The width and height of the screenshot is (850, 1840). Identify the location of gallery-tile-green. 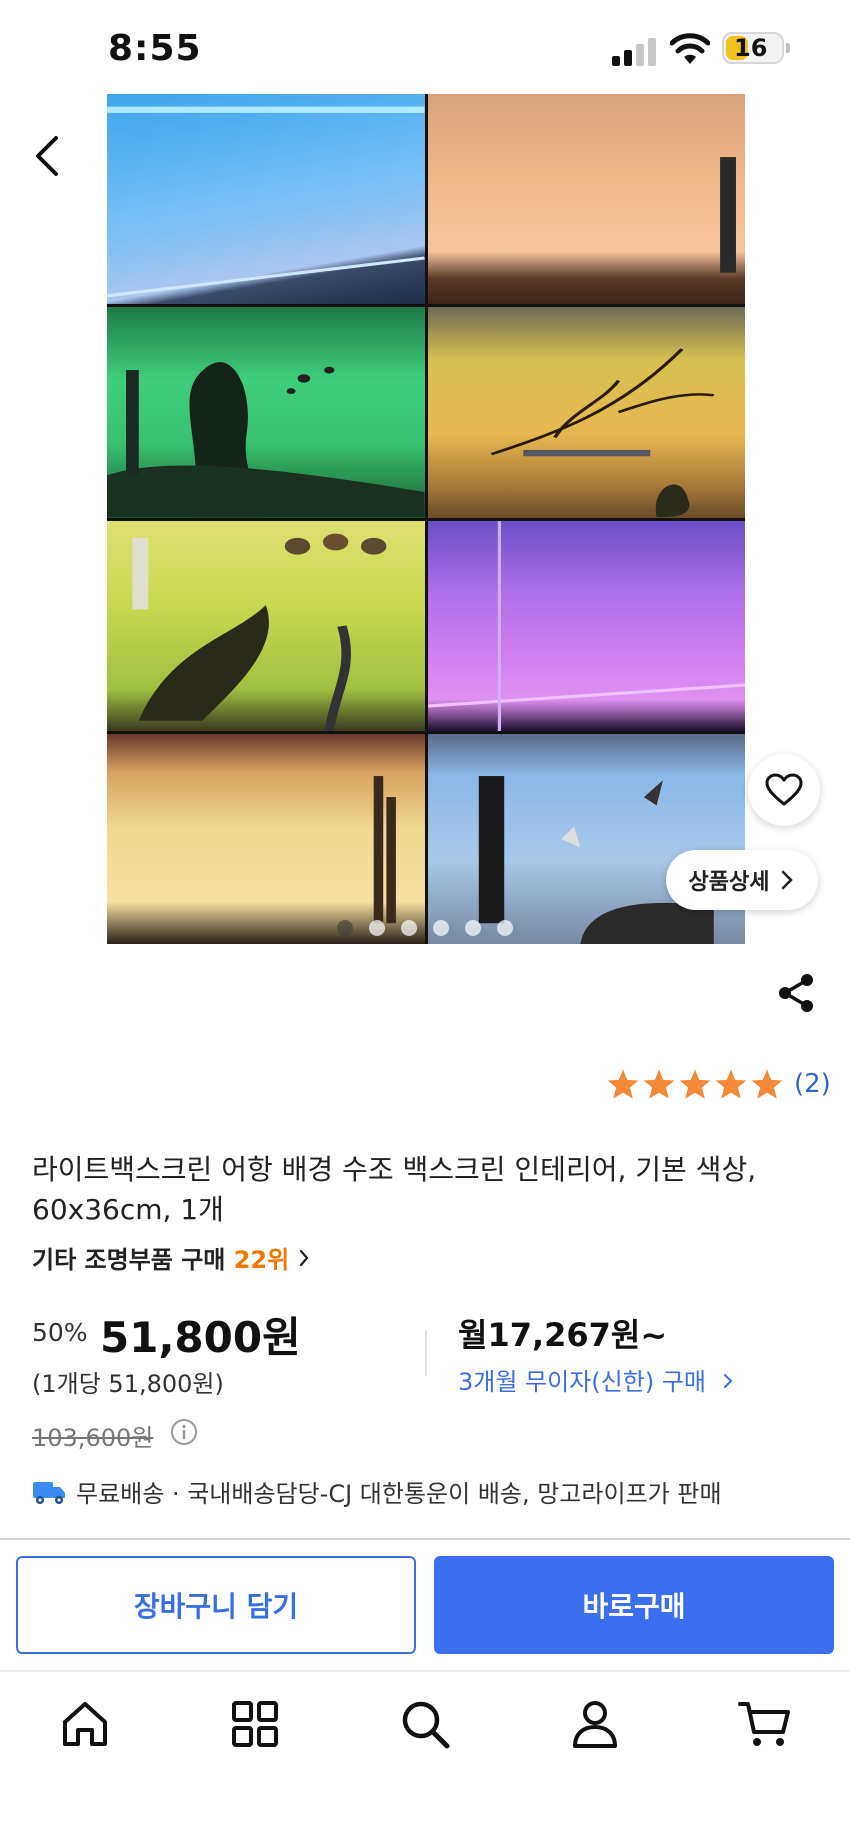
(266, 412).